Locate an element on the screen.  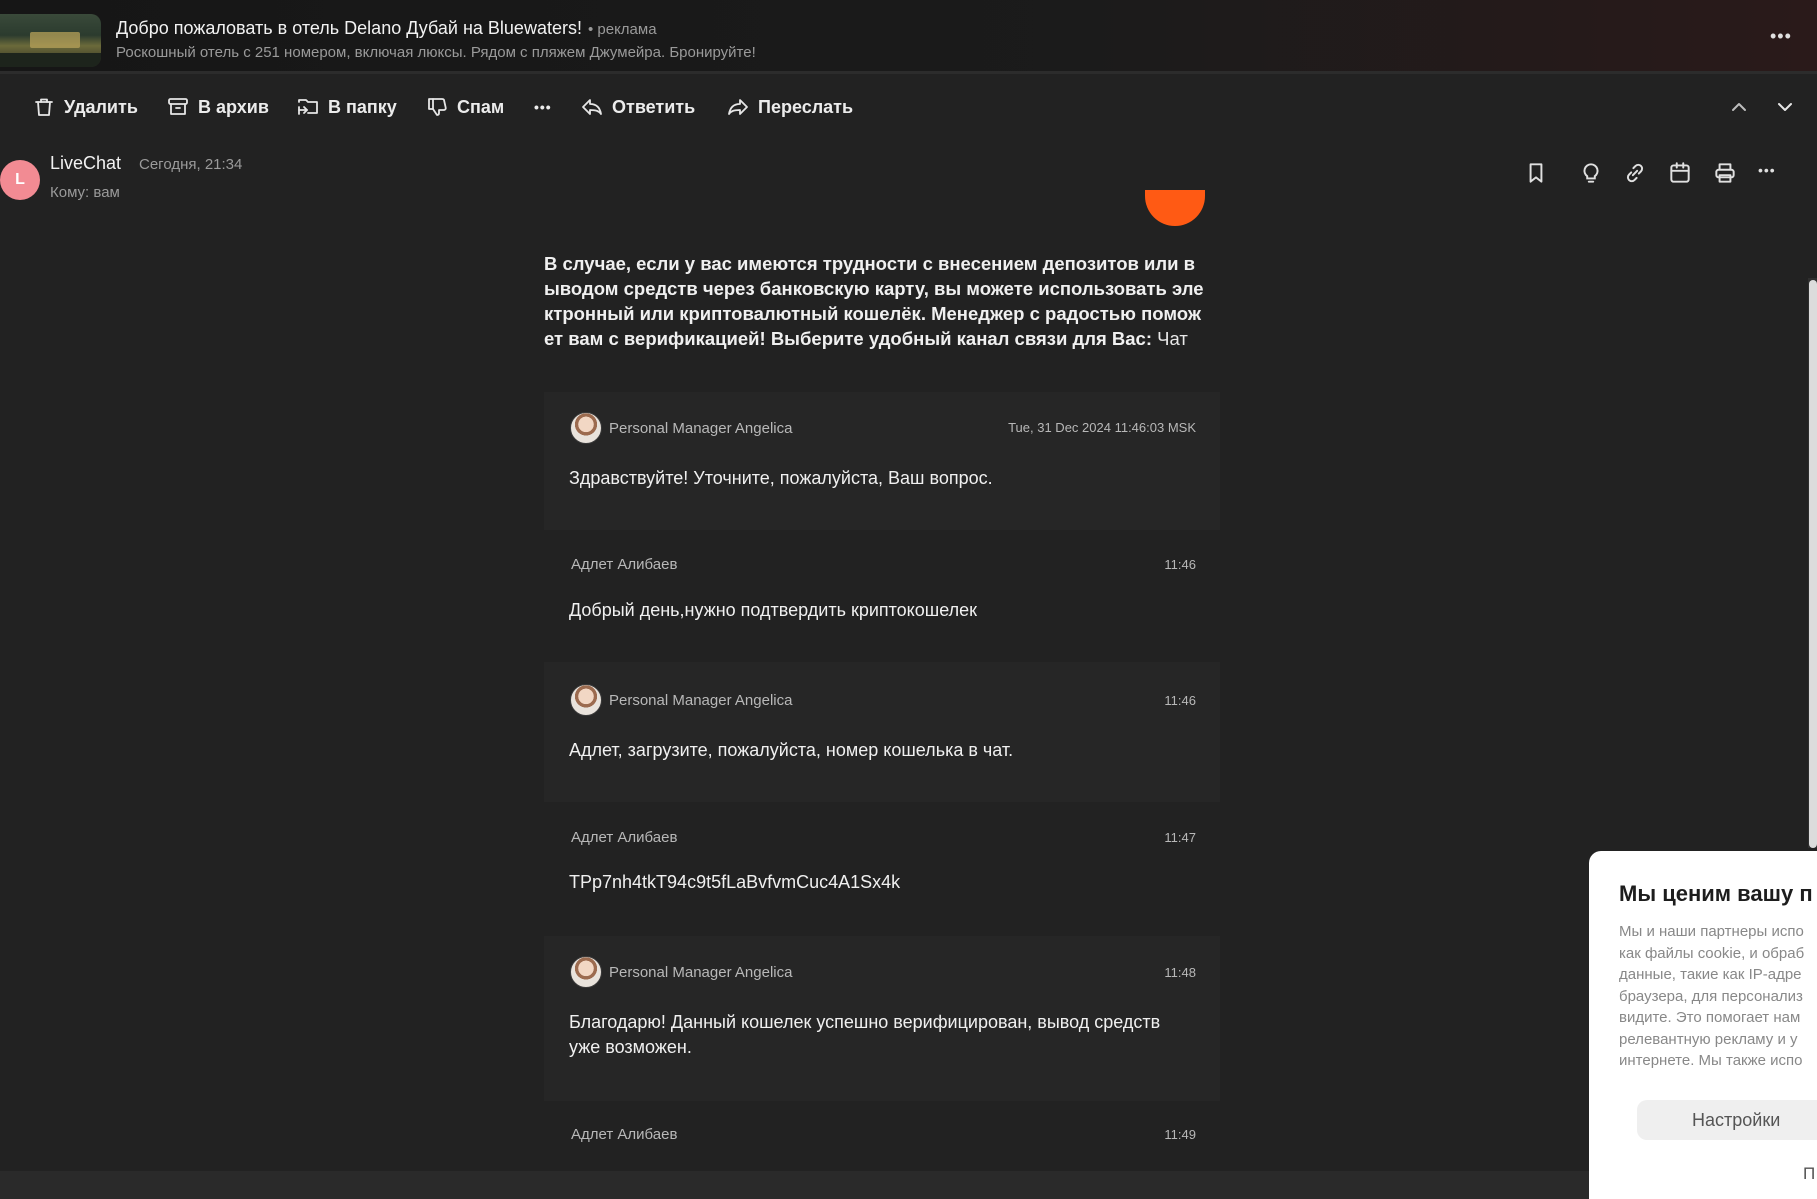
previous-message-icon is located at coordinates (1739, 107).